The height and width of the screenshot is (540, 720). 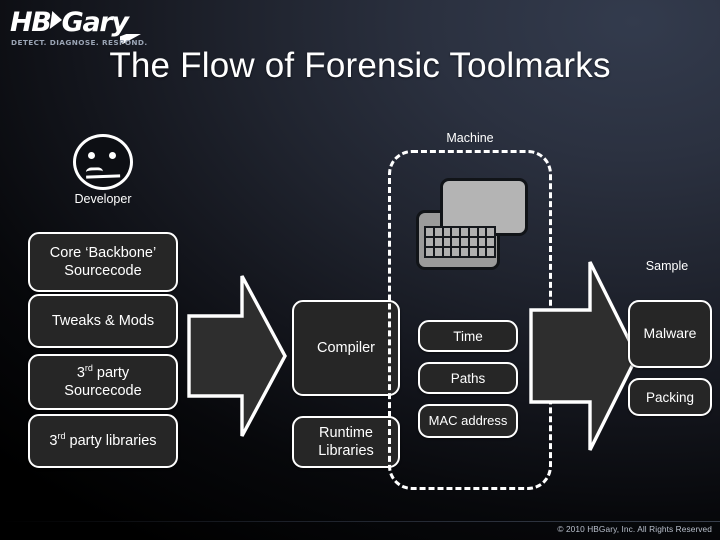 I want to click on box-label: 3rd party libraries, so click(x=103, y=440).